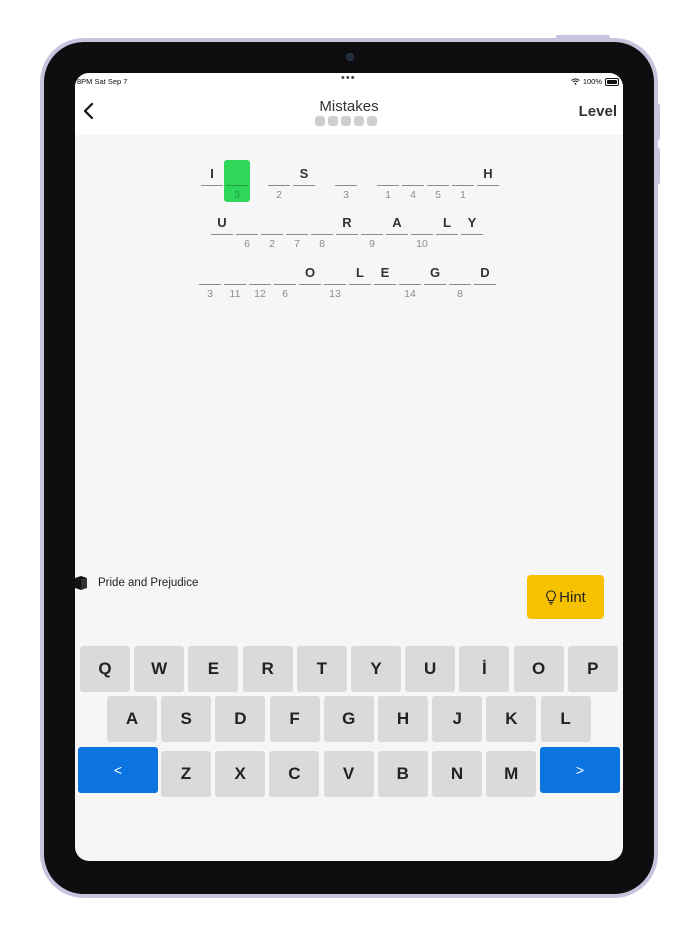 This screenshot has width=700, height=934. I want to click on key-row2-0: A, so click(132, 719).